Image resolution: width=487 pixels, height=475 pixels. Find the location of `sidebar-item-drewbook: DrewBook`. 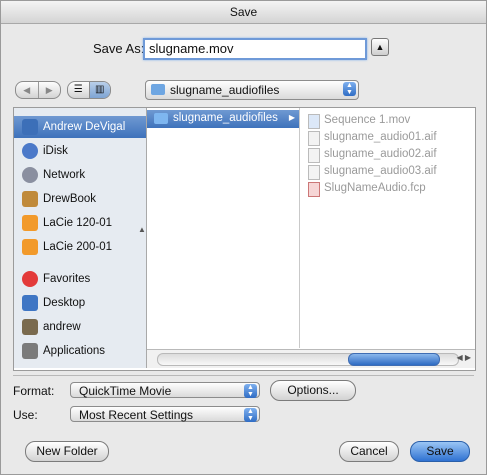

sidebar-item-drewbook: DrewBook is located at coordinates (80, 199).